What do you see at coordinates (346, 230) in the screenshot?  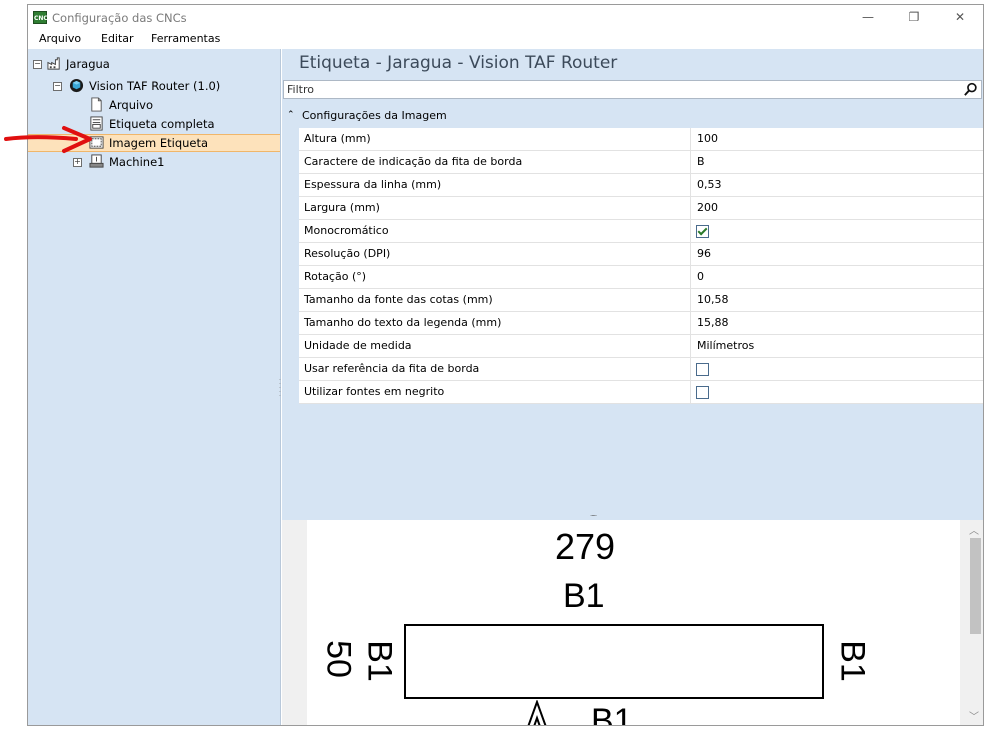 I see `property-name: Monocromático` at bounding box center [346, 230].